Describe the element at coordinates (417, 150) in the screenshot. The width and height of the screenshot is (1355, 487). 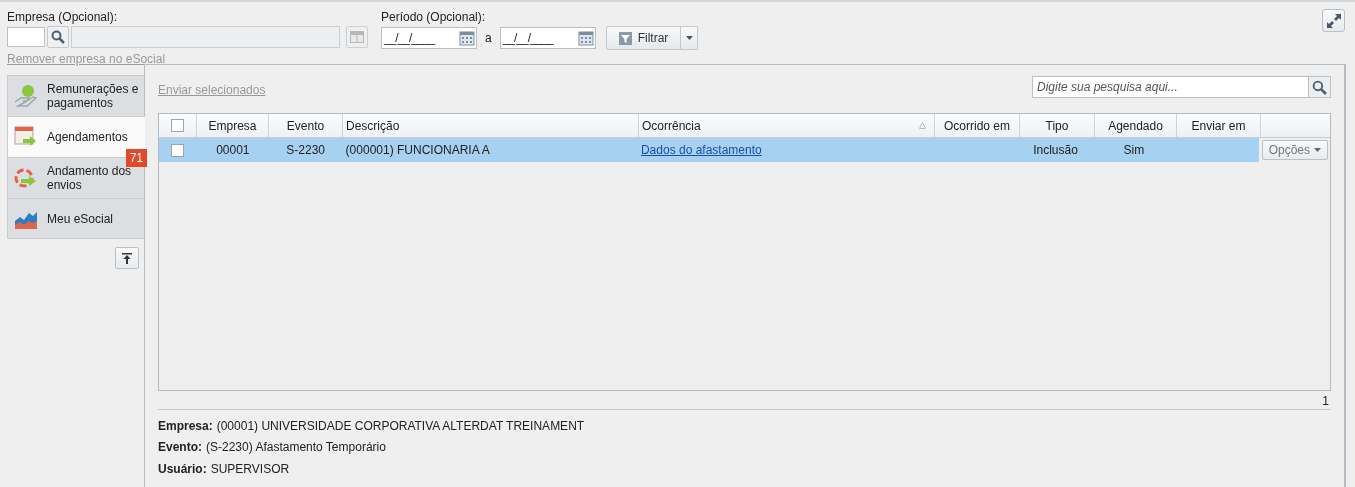
I see `table-cell: (000001) FUNCIONARIA A` at that location.